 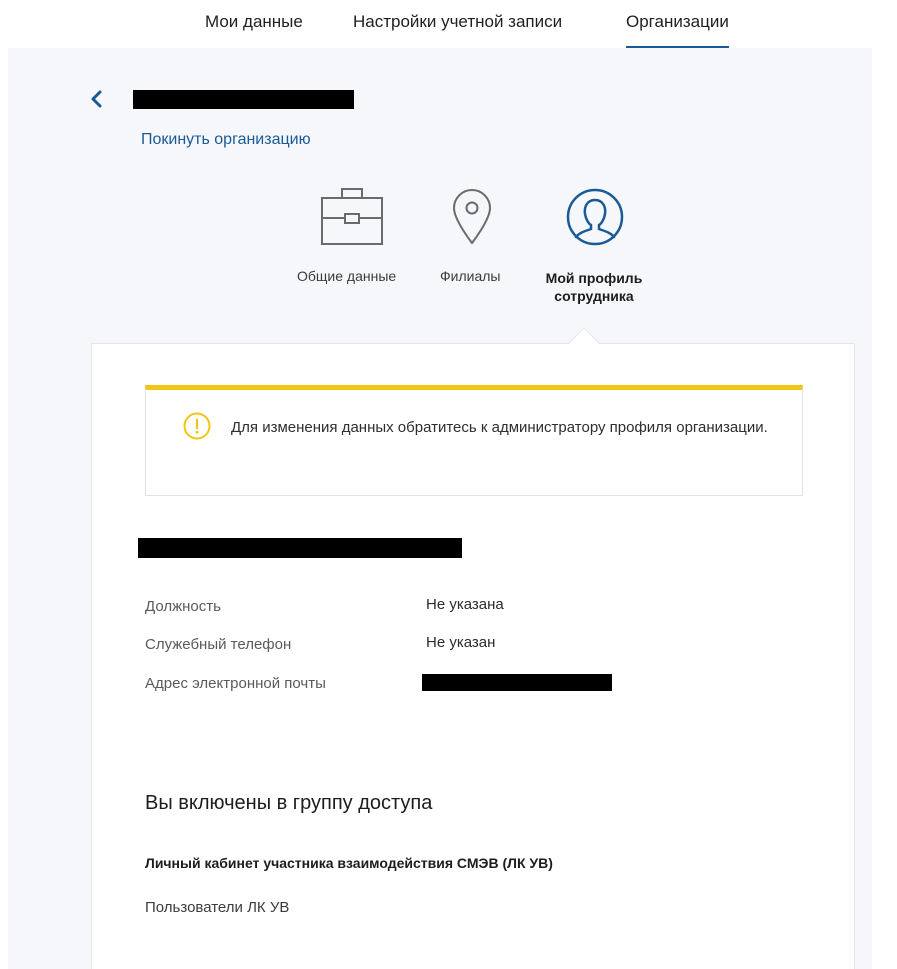 I want to click on organization-name-redacted, so click(x=243, y=99).